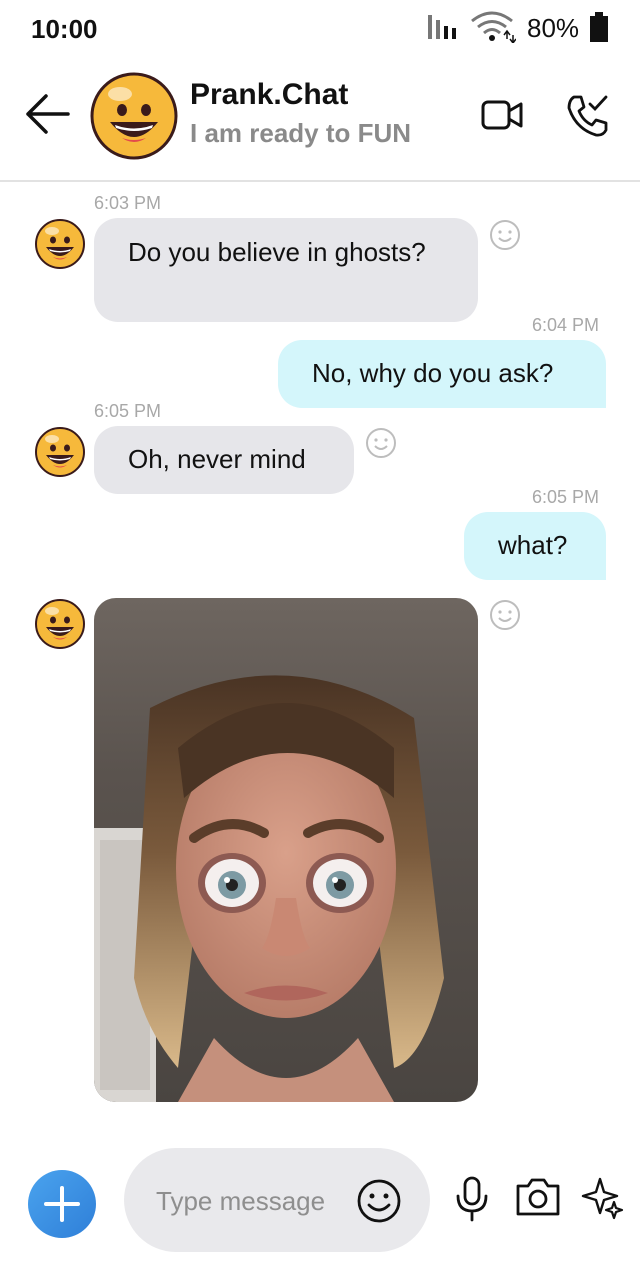 The height and width of the screenshot is (1262, 640). What do you see at coordinates (538, 1197) in the screenshot?
I see `camera-icon` at bounding box center [538, 1197].